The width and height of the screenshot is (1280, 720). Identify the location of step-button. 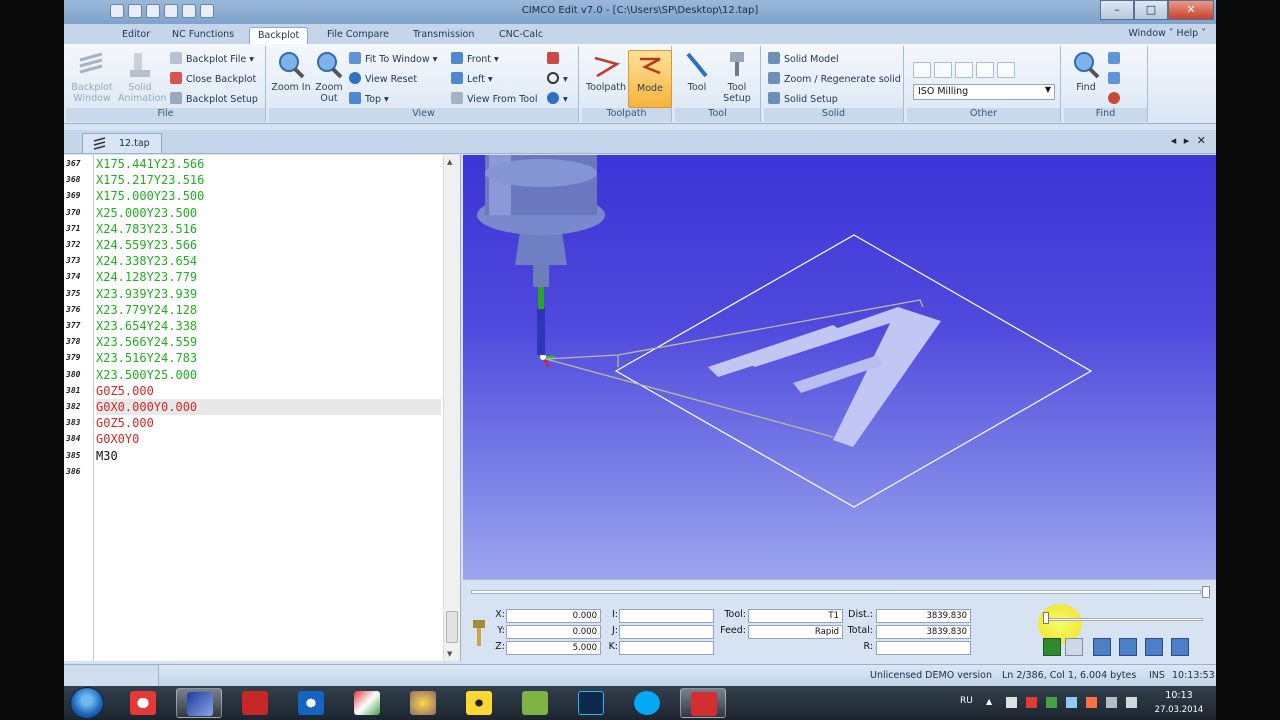
(1074, 647).